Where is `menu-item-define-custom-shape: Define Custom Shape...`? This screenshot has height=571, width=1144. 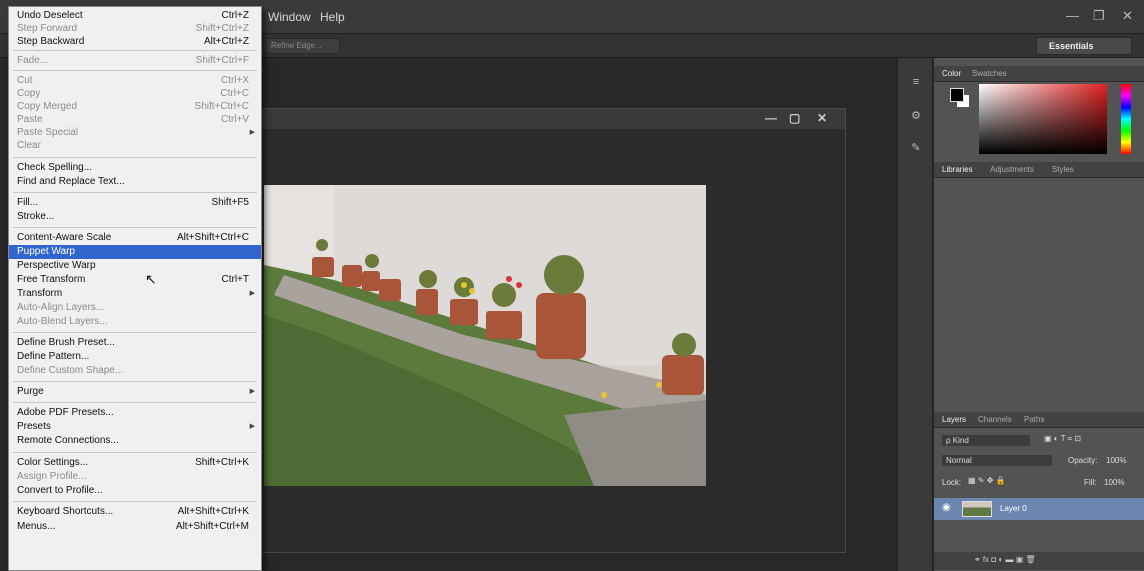 menu-item-define-custom-shape: Define Custom Shape... is located at coordinates (135, 371).